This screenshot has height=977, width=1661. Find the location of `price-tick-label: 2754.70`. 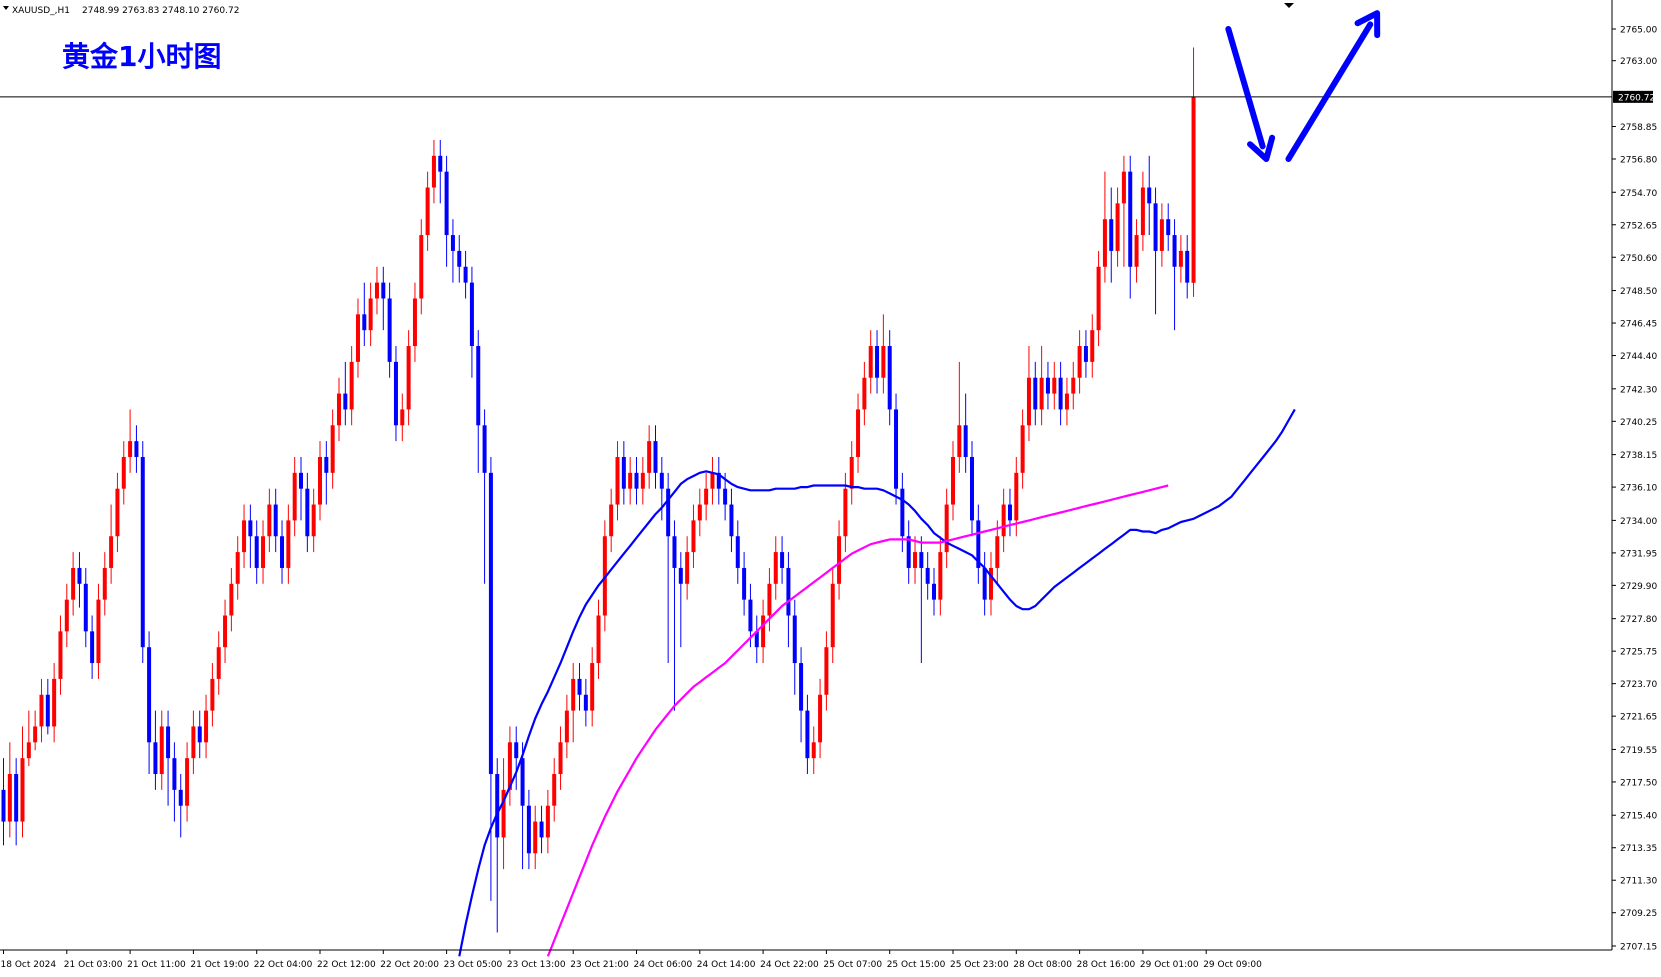

price-tick-label: 2754.70 is located at coordinates (1638, 194).